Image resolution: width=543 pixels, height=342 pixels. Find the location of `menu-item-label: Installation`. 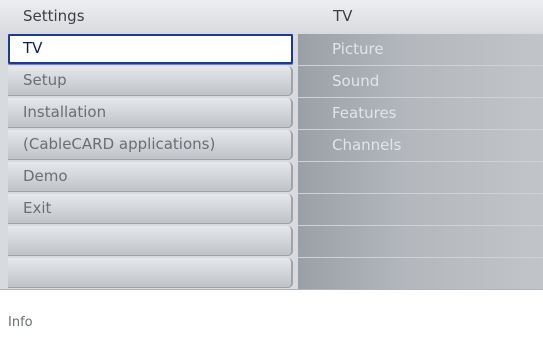

menu-item-label: Installation is located at coordinates (65, 112).